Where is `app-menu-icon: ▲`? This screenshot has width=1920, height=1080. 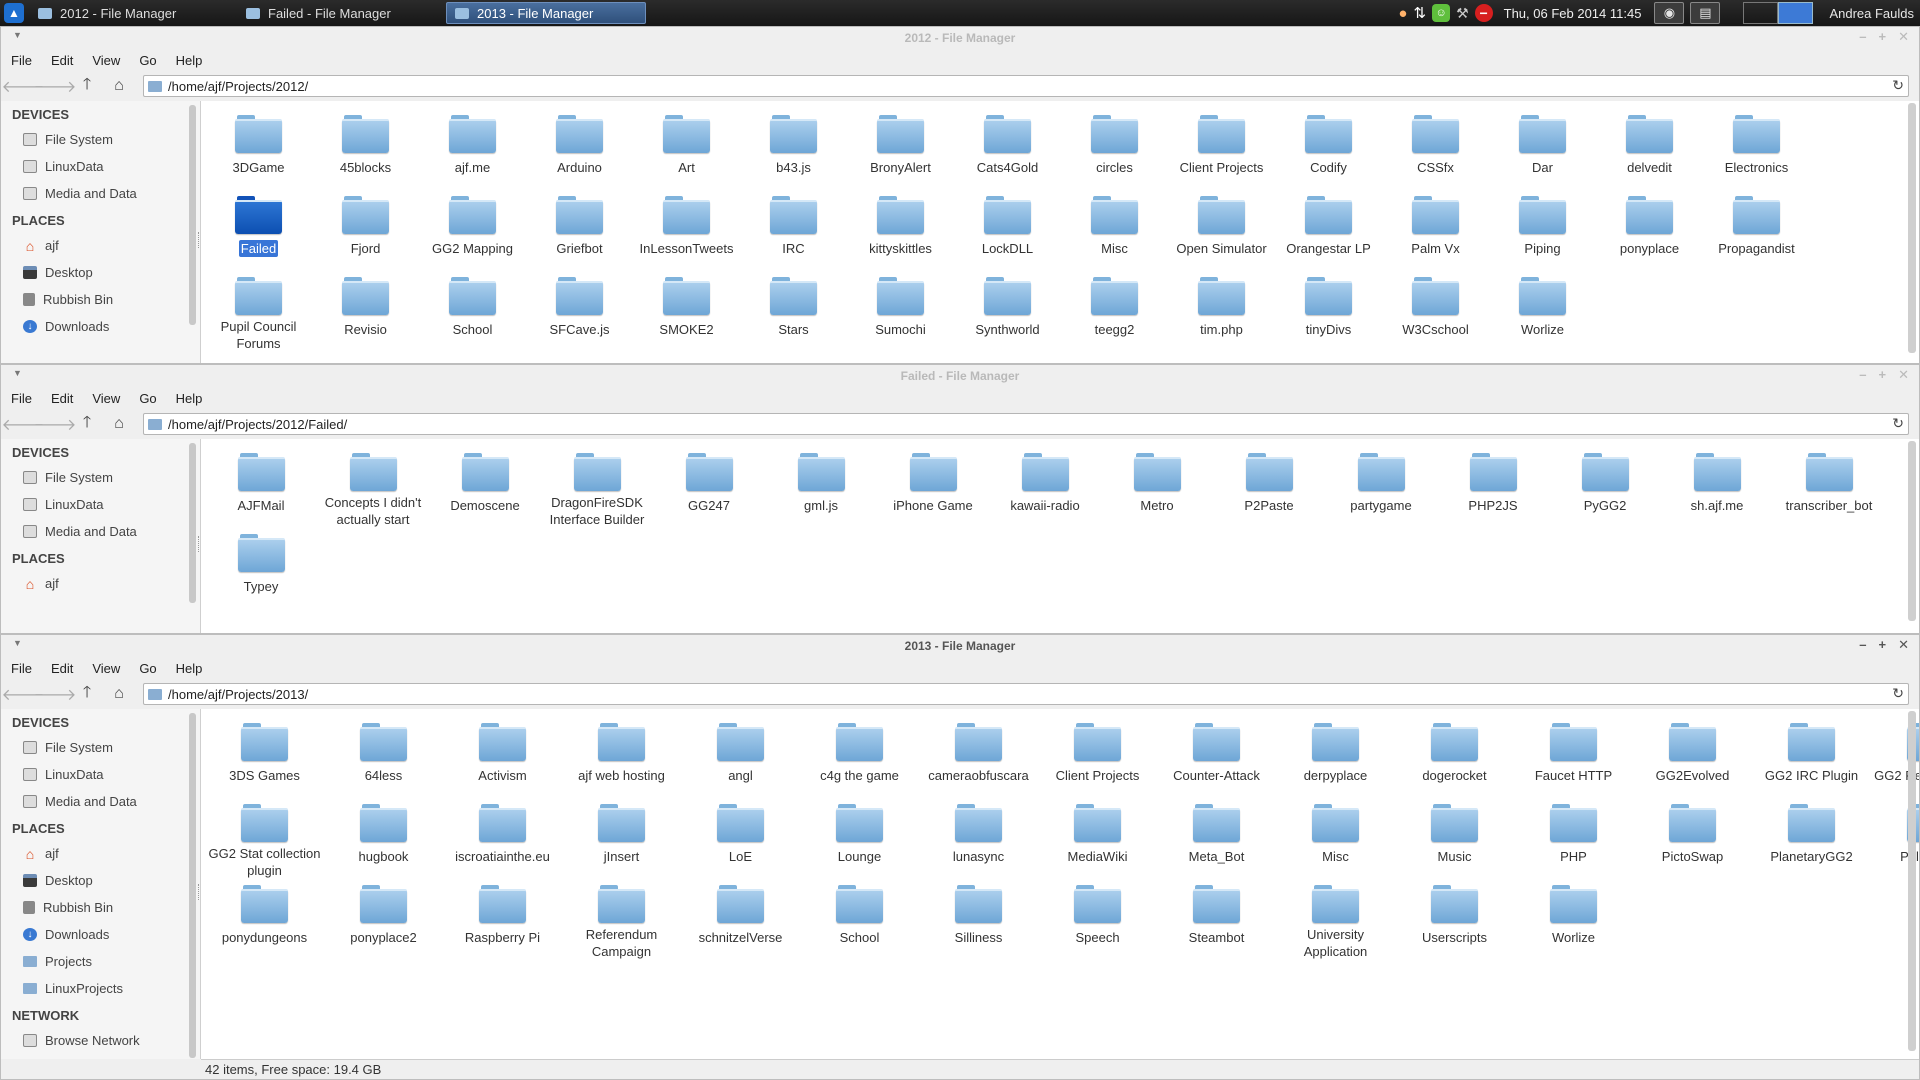 app-menu-icon: ▲ is located at coordinates (14, 13).